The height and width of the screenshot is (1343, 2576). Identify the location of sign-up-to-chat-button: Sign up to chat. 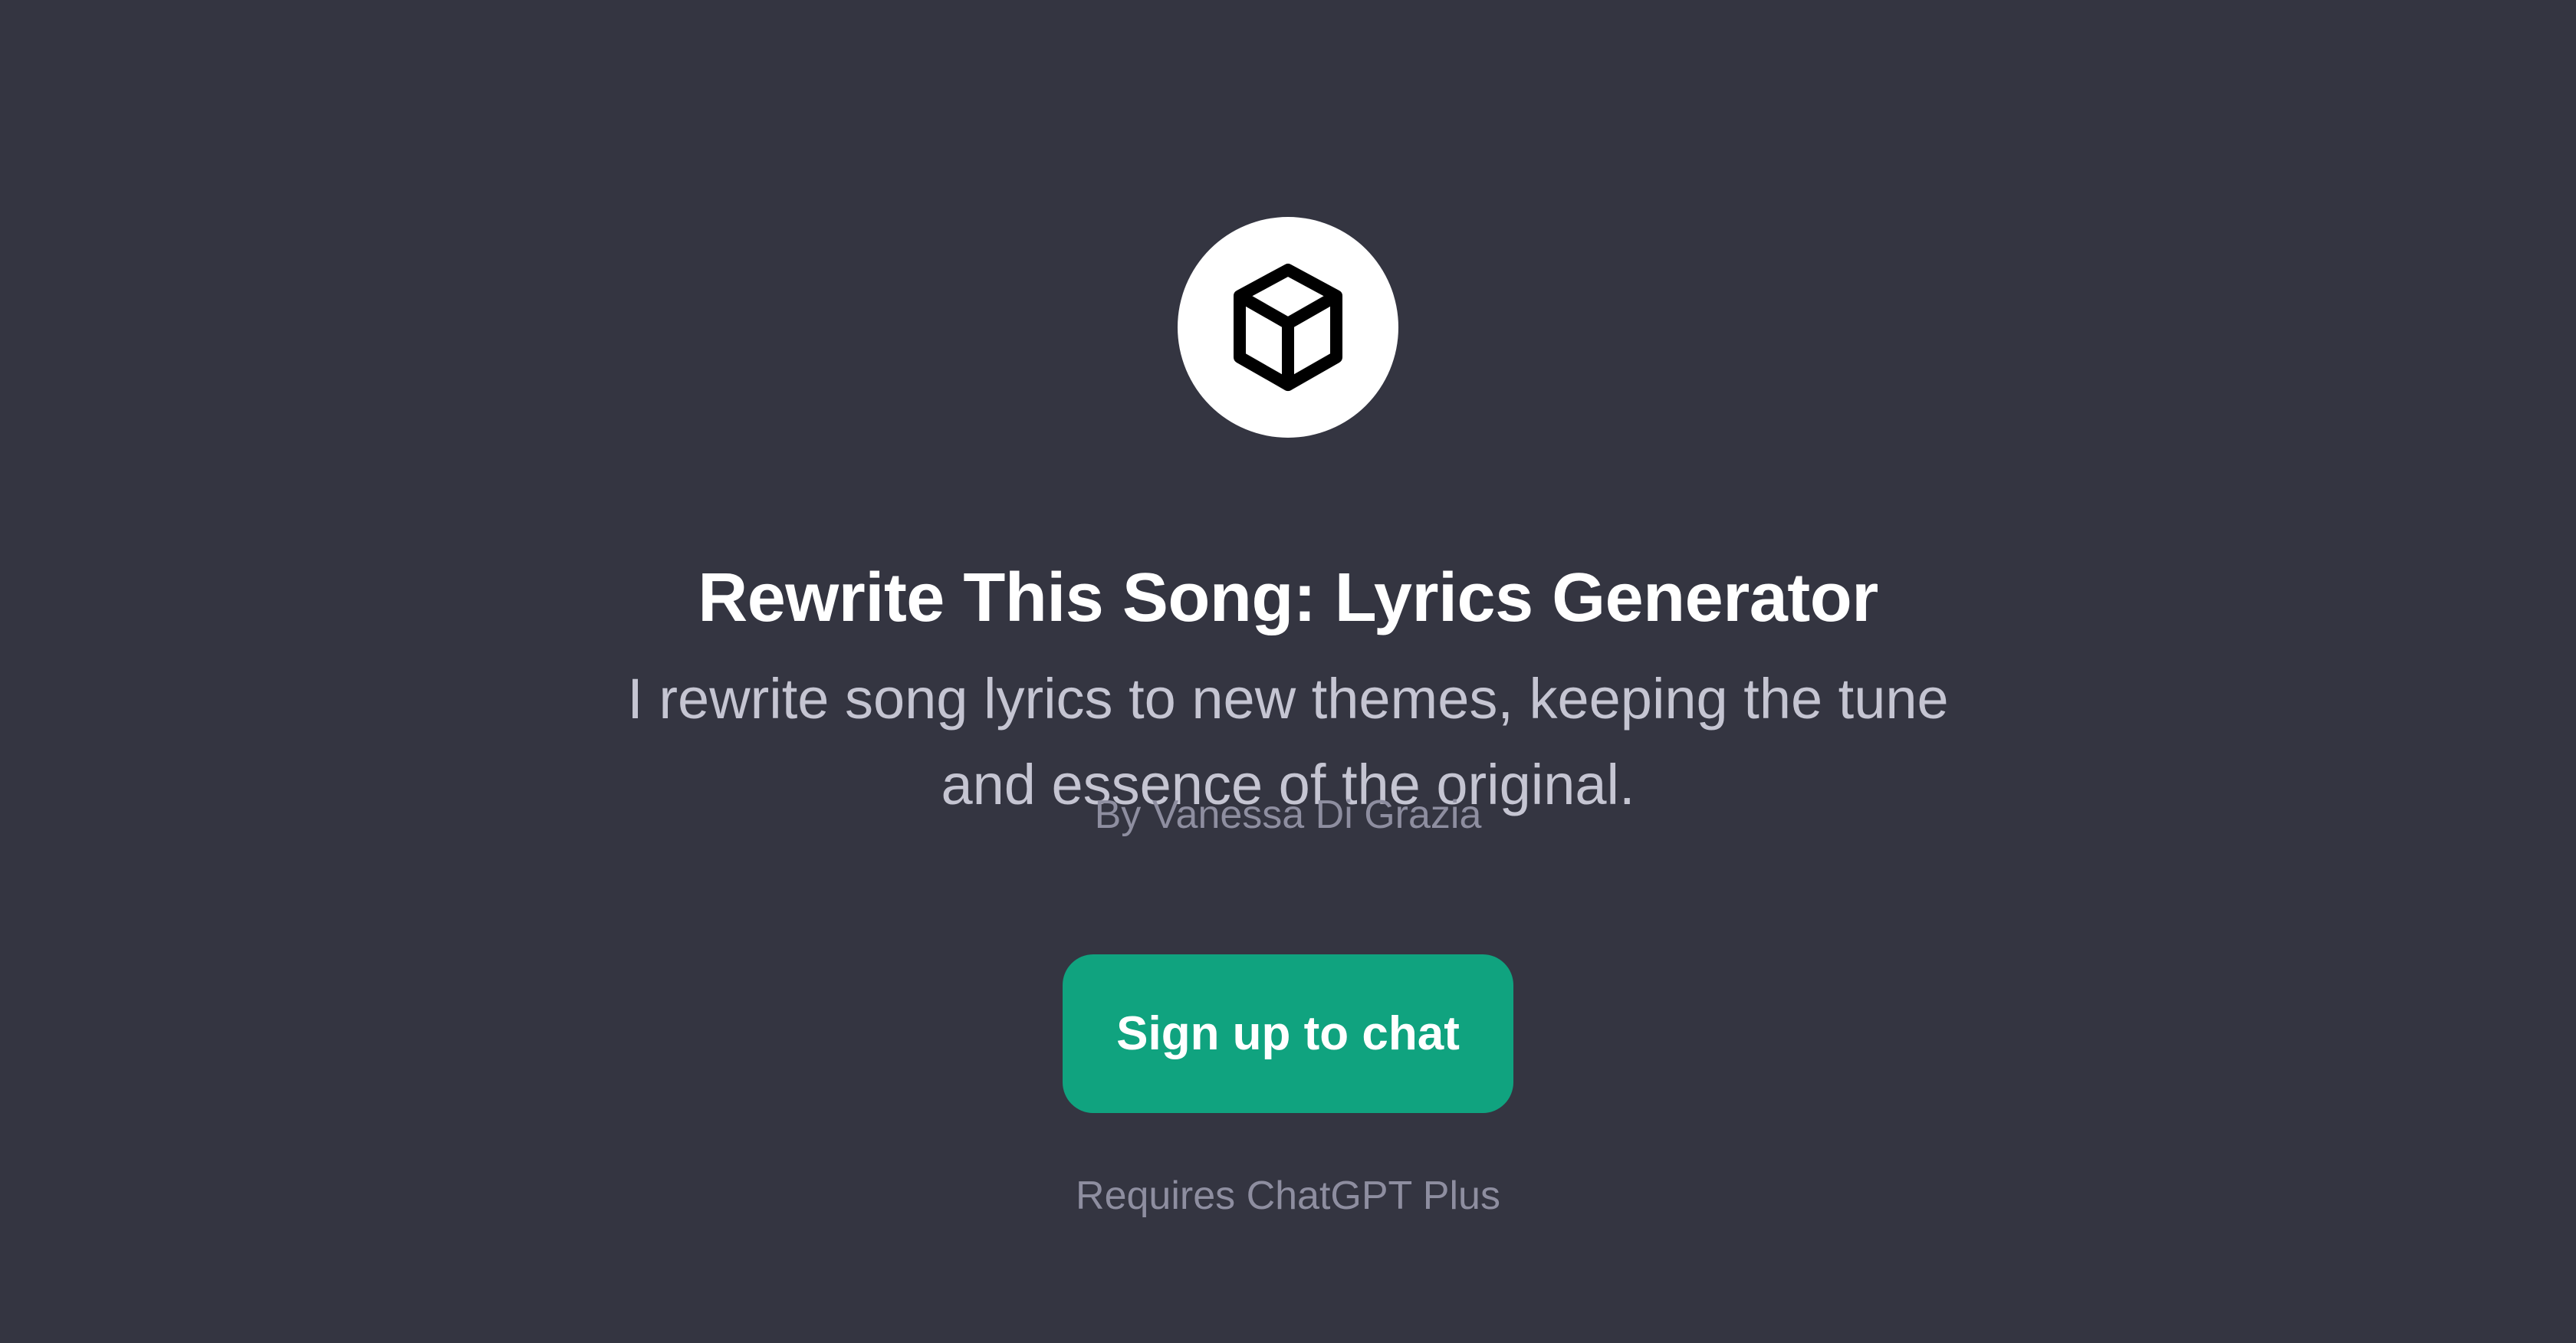
(1288, 1034).